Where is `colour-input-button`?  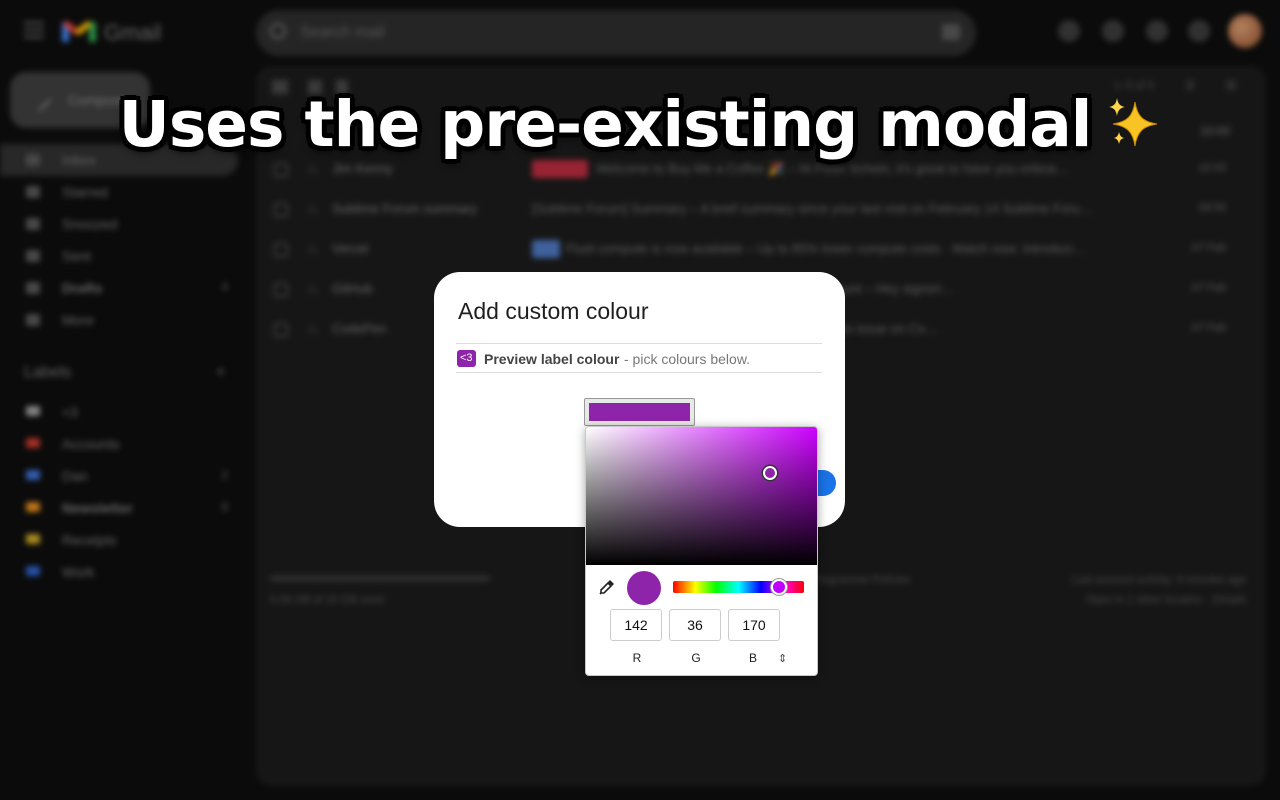 colour-input-button is located at coordinates (639, 412).